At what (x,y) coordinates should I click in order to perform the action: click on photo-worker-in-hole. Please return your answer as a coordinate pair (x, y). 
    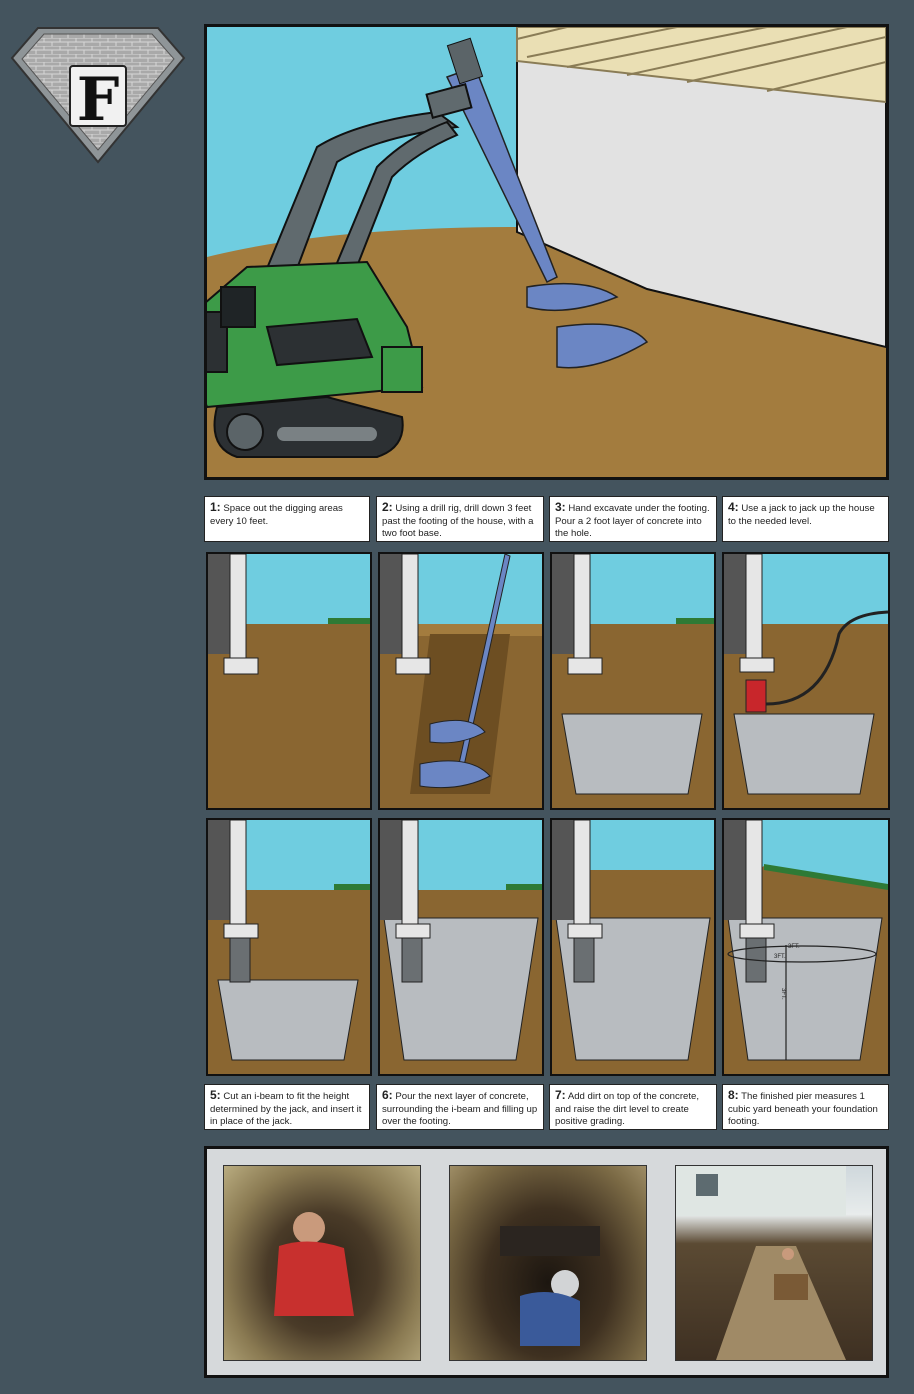
    Looking at the image, I should click on (322, 1263).